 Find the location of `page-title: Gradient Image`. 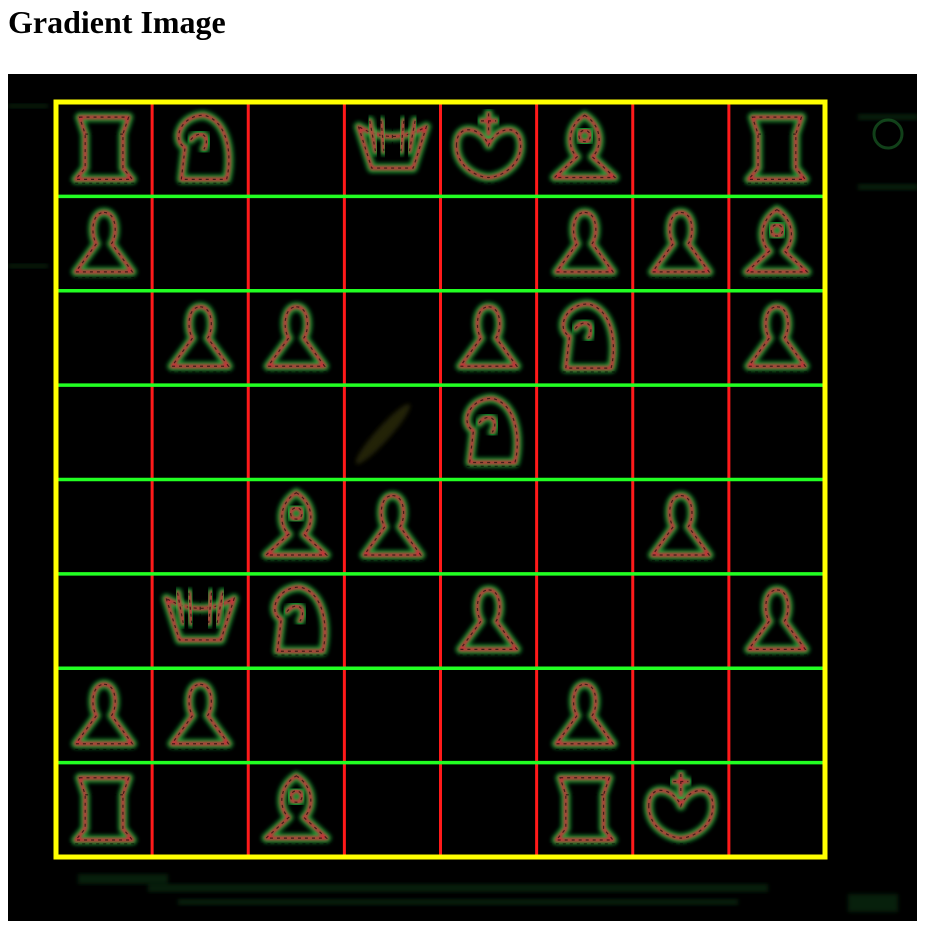

page-title: Gradient Image is located at coordinates (117, 22).